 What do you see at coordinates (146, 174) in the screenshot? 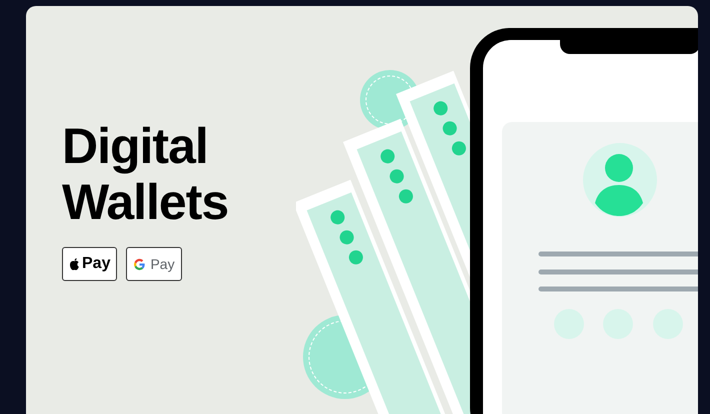
I see `banner-title: Digital Wallets` at bounding box center [146, 174].